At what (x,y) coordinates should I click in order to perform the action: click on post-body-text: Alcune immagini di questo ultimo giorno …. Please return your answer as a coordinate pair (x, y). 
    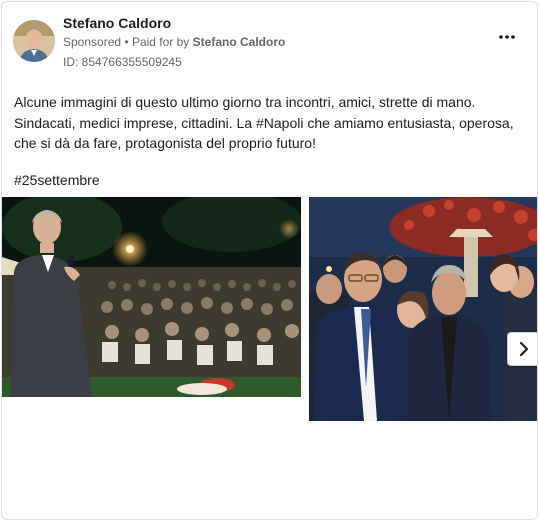
    Looking at the image, I should click on (264, 122).